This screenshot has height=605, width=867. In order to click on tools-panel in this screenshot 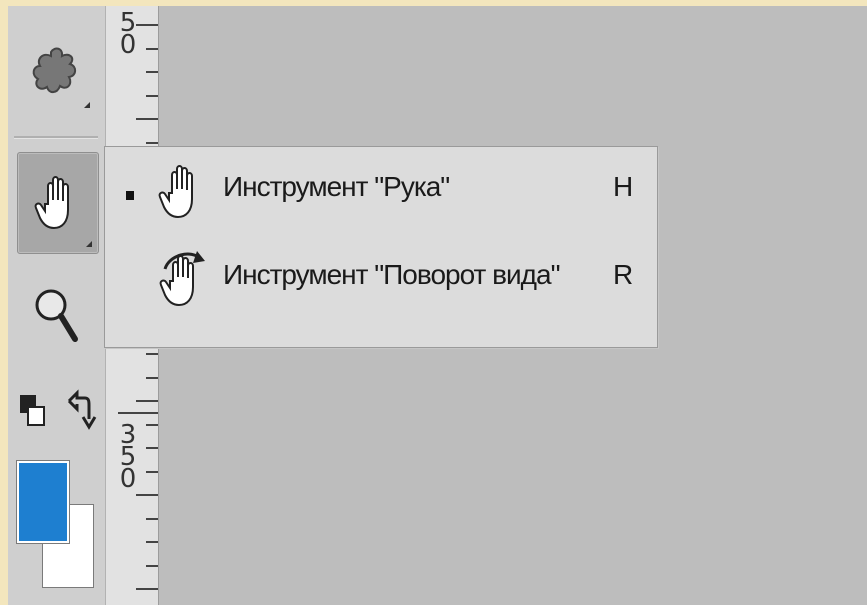, I will do `click(57, 305)`.